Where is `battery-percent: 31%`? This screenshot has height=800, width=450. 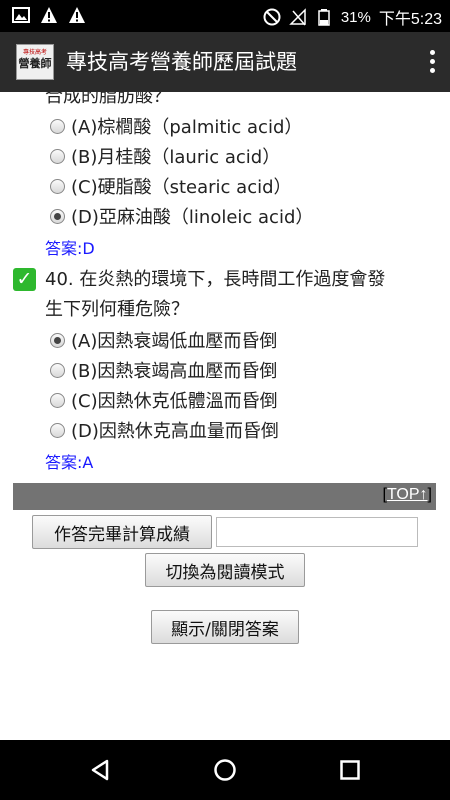 battery-percent: 31% is located at coordinates (355, 17).